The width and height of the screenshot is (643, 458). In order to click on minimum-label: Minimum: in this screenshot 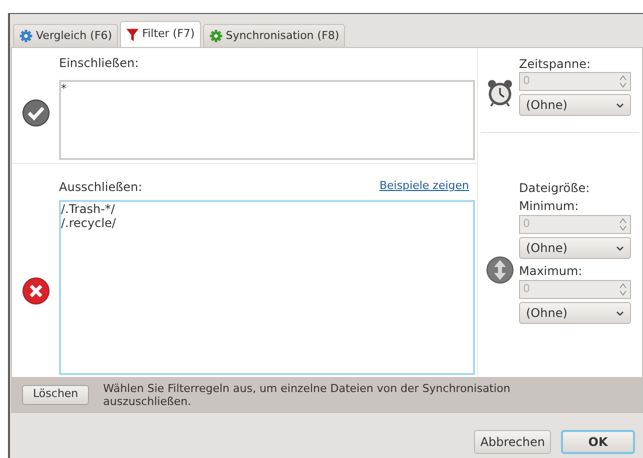, I will do `click(549, 206)`.